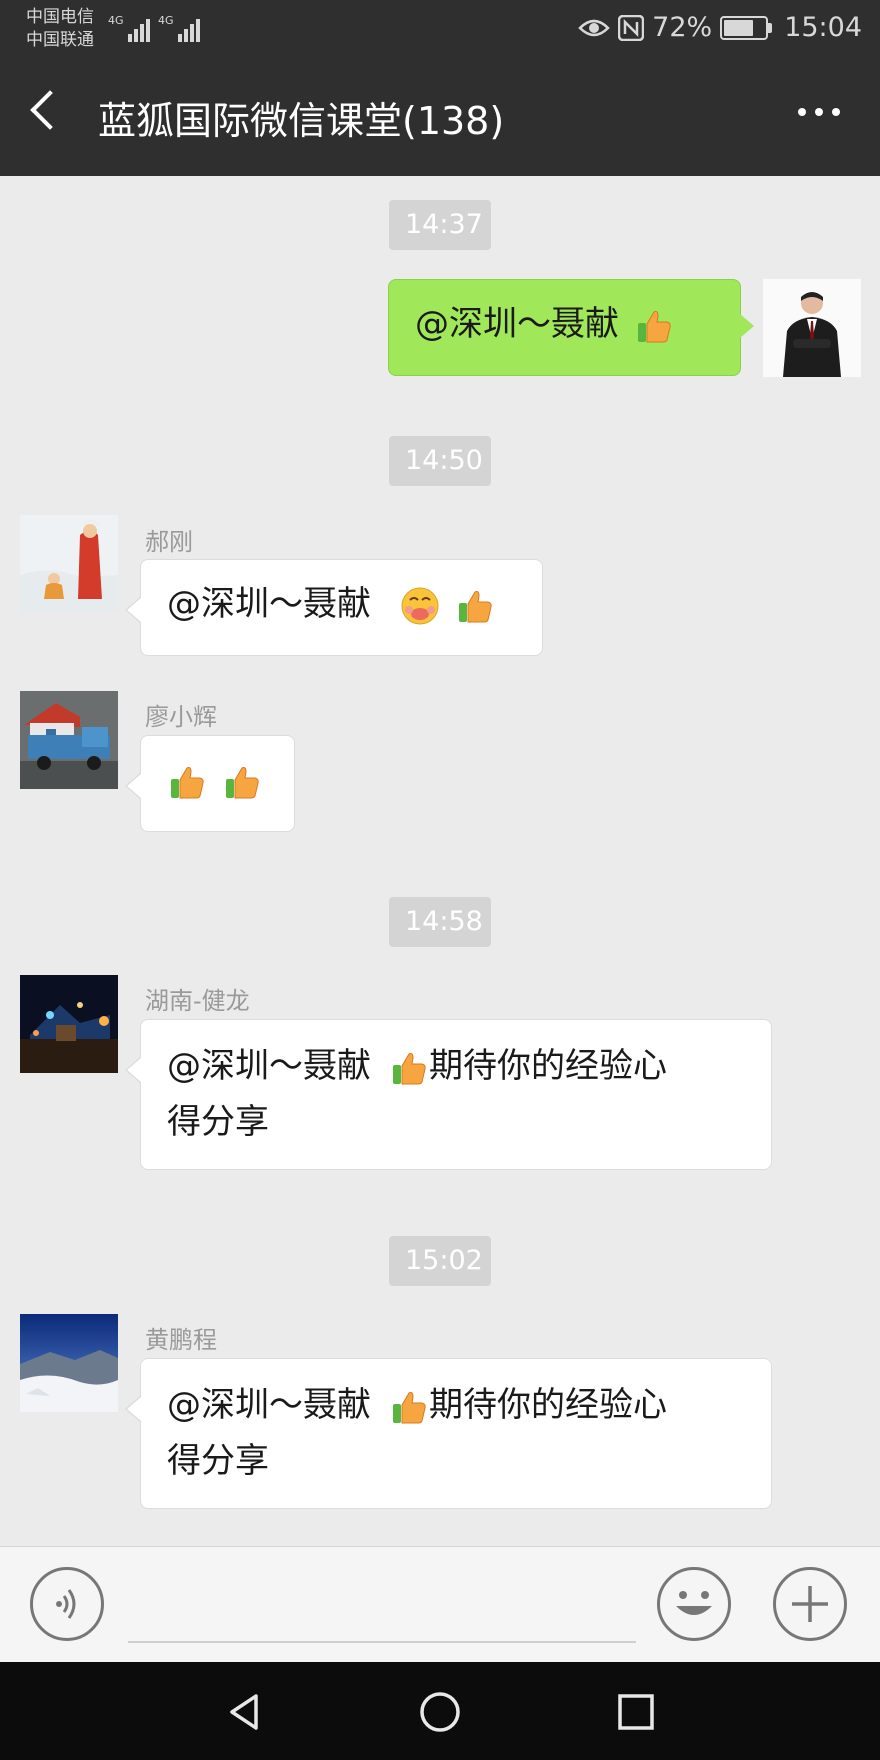  Describe the element at coordinates (382, 1642) in the screenshot. I see `text-input` at that location.